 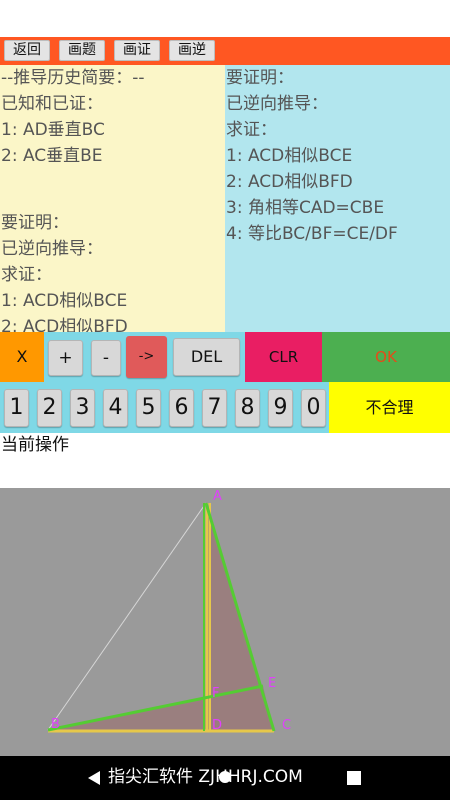 What do you see at coordinates (26, 275) in the screenshot?
I see `history-line: 求证：` at bounding box center [26, 275].